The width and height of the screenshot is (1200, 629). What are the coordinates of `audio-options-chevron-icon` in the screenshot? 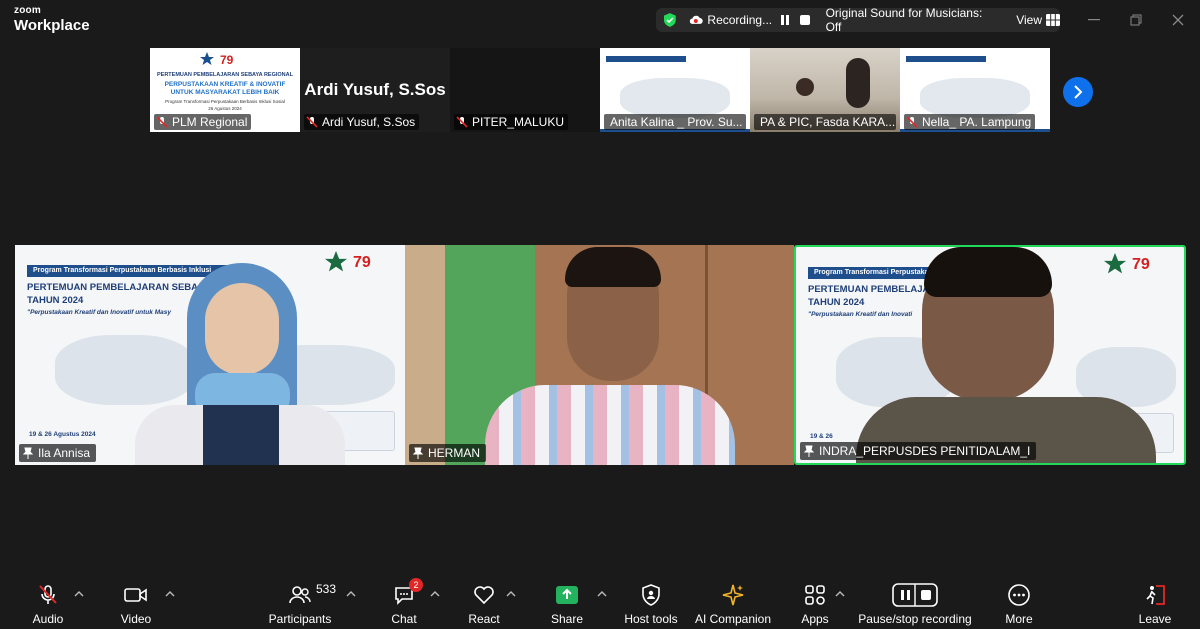 It's located at (79, 594).